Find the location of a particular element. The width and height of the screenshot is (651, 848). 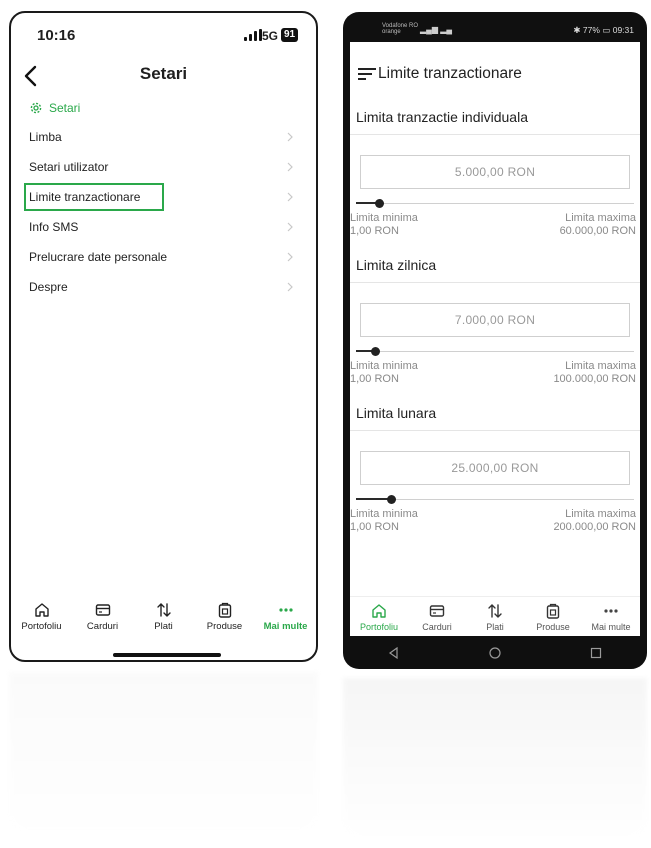

limit-title: Limita lunara is located at coordinates (396, 413).